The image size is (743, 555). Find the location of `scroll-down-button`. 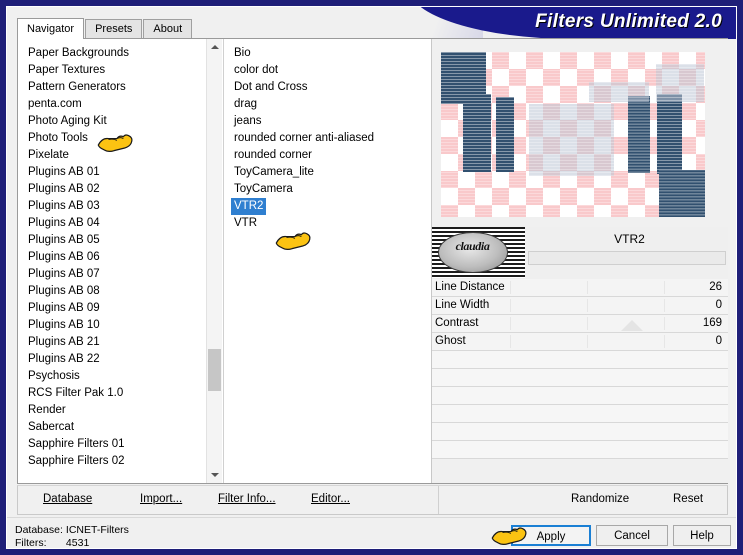

scroll-down-button is located at coordinates (214, 475).